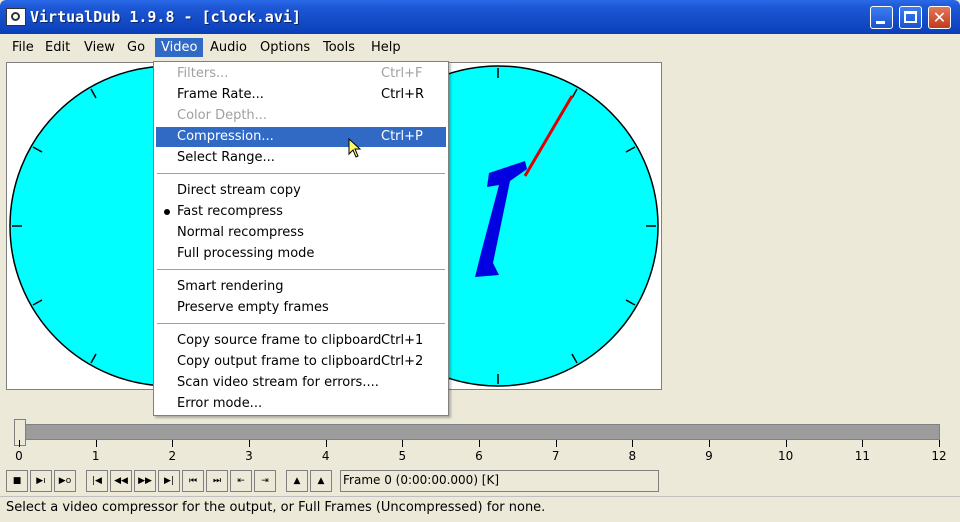 Image resolution: width=960 pixels, height=522 pixels. I want to click on go-end-button: ▶|, so click(169, 481).